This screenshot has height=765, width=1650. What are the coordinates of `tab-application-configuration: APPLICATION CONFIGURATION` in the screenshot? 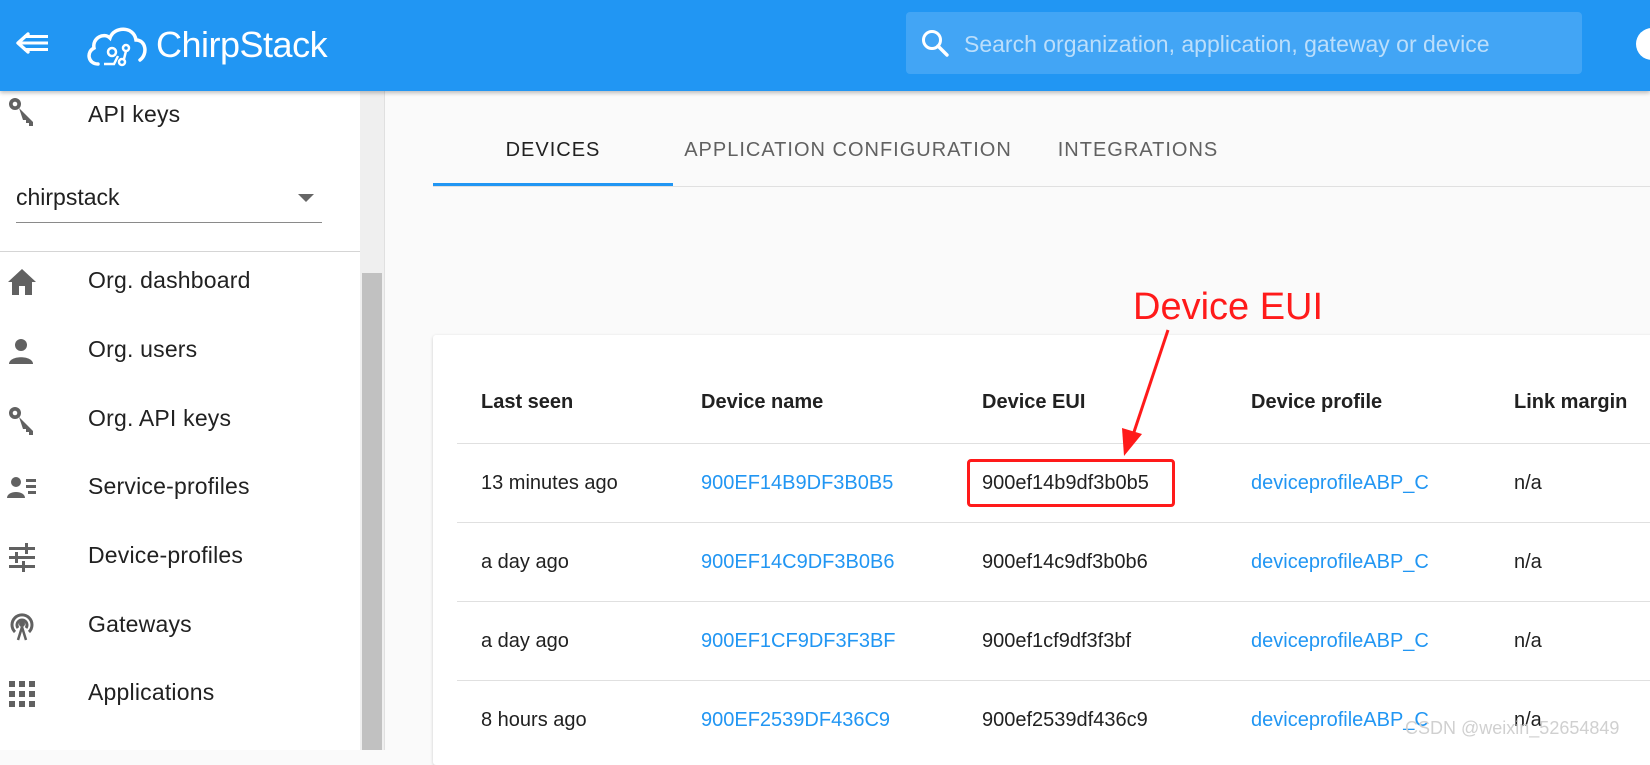 It's located at (848, 153).